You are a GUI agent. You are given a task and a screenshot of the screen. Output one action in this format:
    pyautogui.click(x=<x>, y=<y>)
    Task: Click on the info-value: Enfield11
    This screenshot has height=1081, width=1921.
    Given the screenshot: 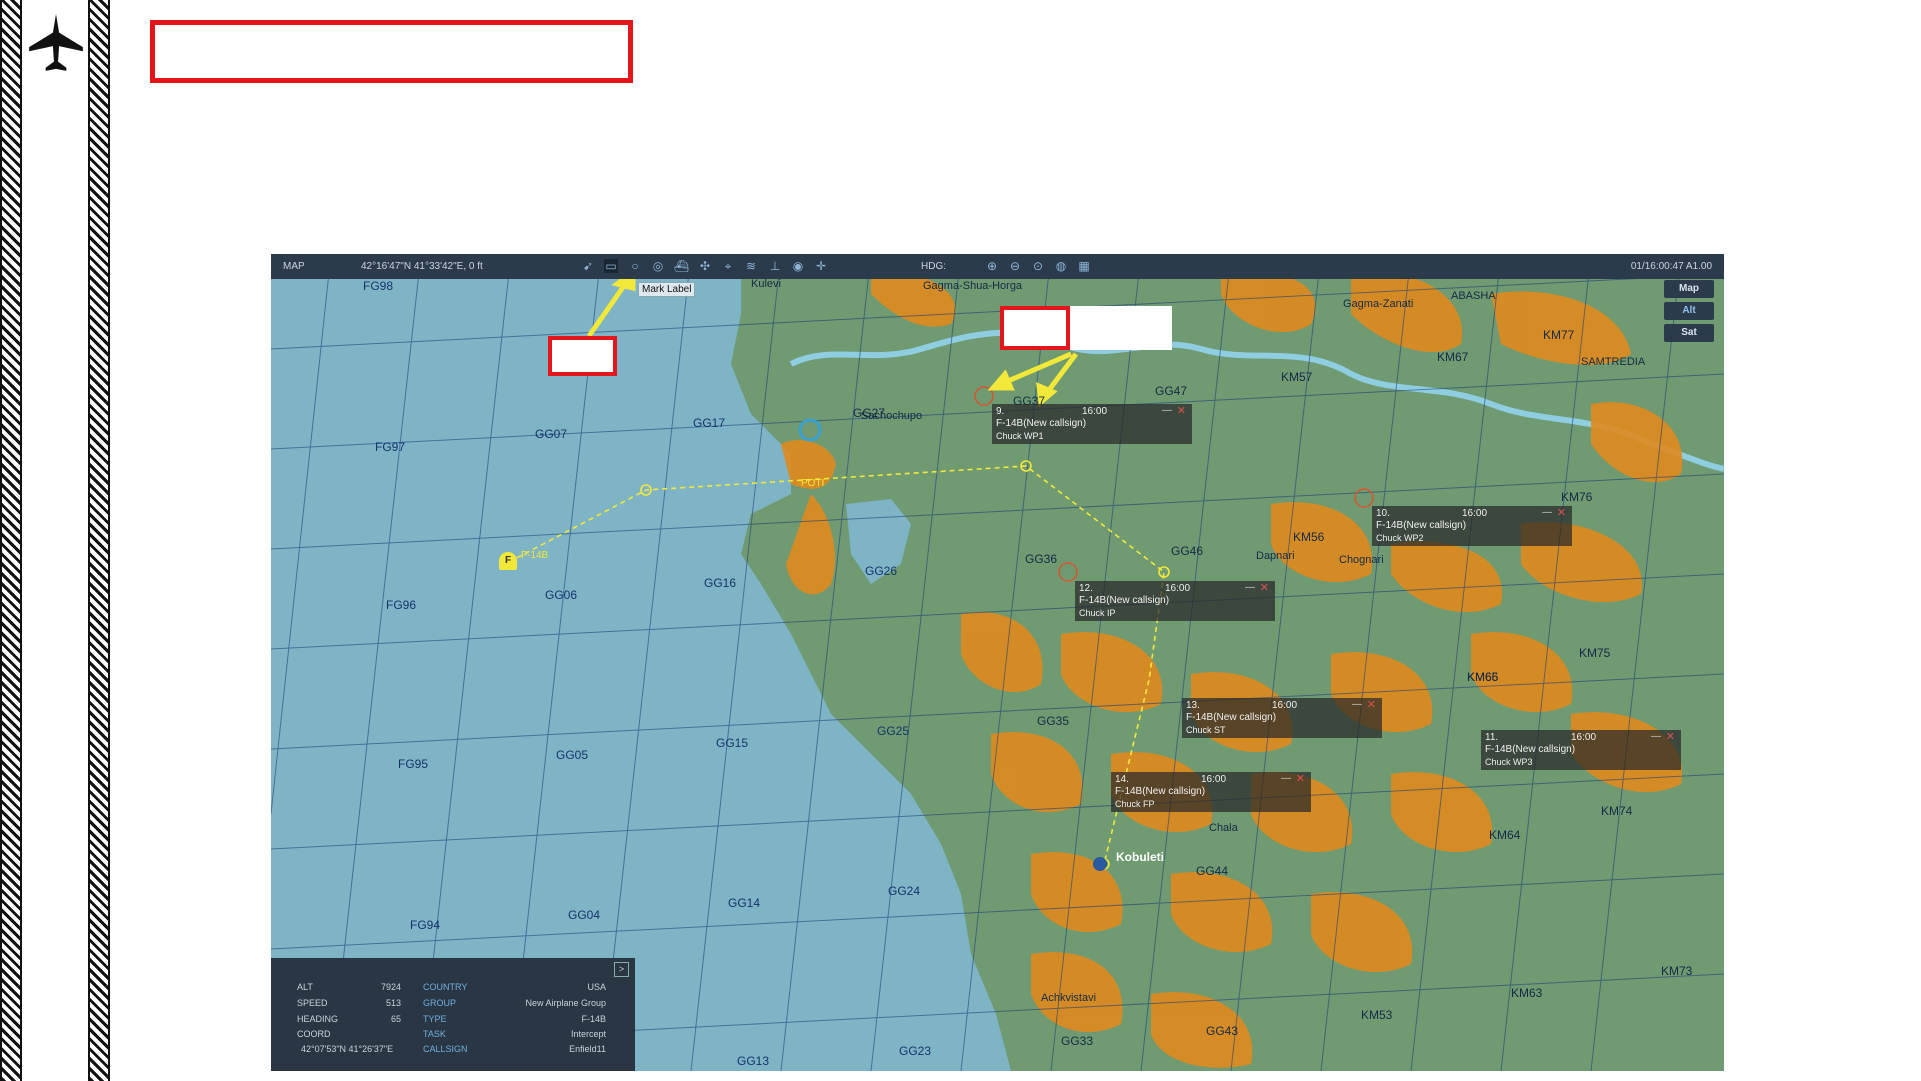 What is the action you would take?
    pyautogui.click(x=587, y=1049)
    